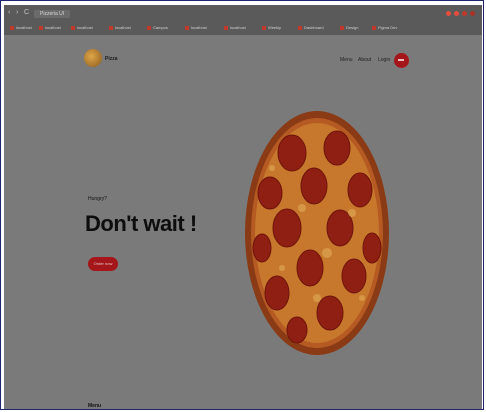 Image resolution: width=486 pixels, height=412 pixels. Describe the element at coordinates (97, 199) in the screenshot. I see `hero-kicker: Hungry?` at that location.